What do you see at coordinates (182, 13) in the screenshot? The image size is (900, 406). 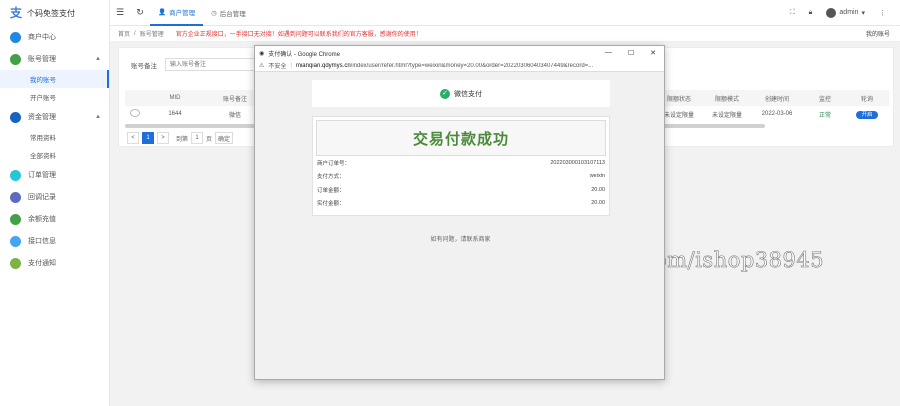 I see `tab-label: 商户管理` at bounding box center [182, 13].